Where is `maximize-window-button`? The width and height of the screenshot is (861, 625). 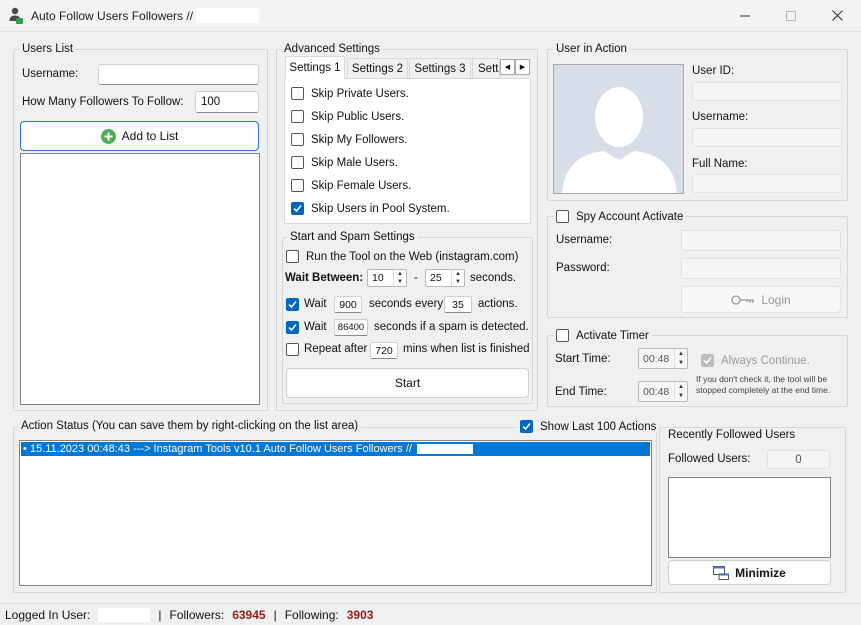
maximize-window-button is located at coordinates (791, 15).